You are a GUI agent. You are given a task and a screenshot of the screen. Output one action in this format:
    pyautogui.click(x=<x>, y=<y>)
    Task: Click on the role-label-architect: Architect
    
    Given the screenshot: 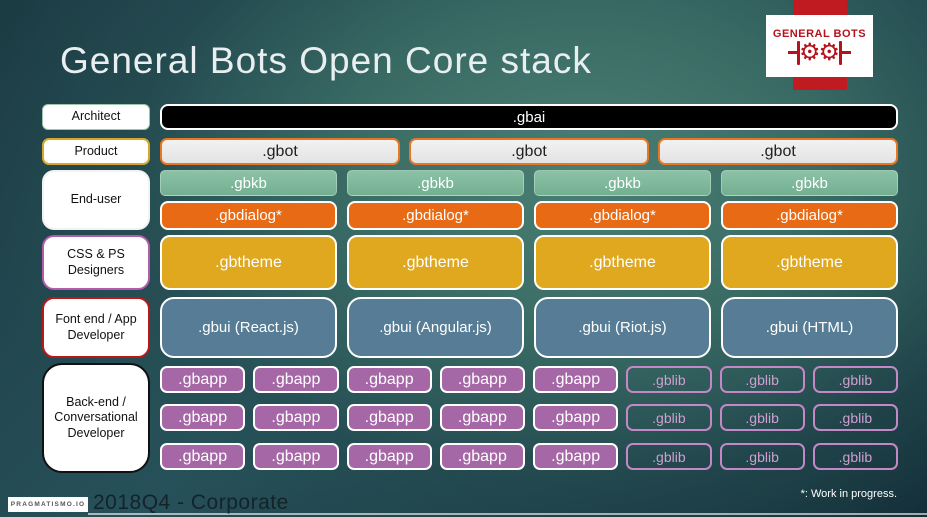 What is the action you would take?
    pyautogui.click(x=96, y=117)
    